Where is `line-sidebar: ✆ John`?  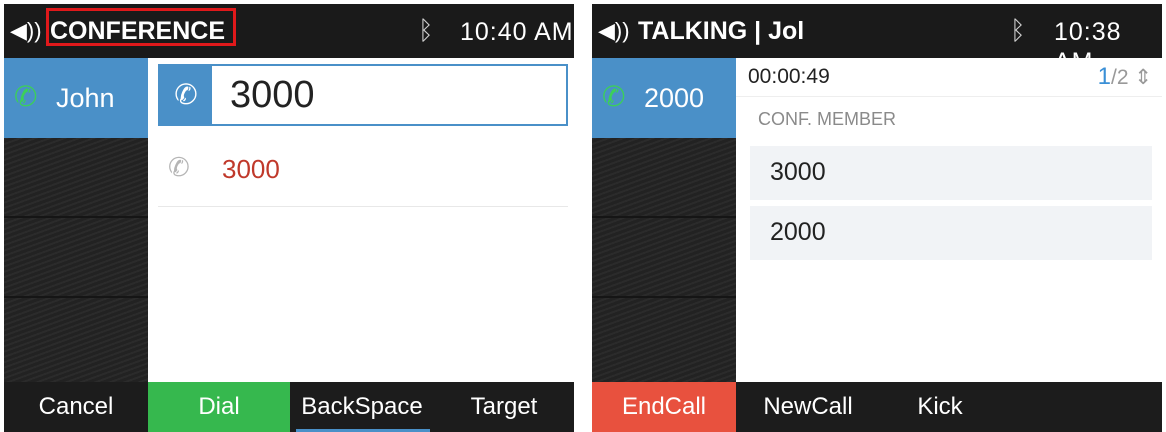
line-sidebar: ✆ John is located at coordinates (76, 220).